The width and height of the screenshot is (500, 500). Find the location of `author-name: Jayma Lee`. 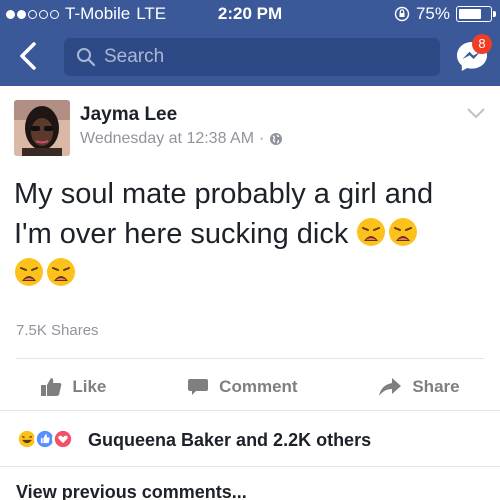

author-name: Jayma Lee is located at coordinates (128, 115).